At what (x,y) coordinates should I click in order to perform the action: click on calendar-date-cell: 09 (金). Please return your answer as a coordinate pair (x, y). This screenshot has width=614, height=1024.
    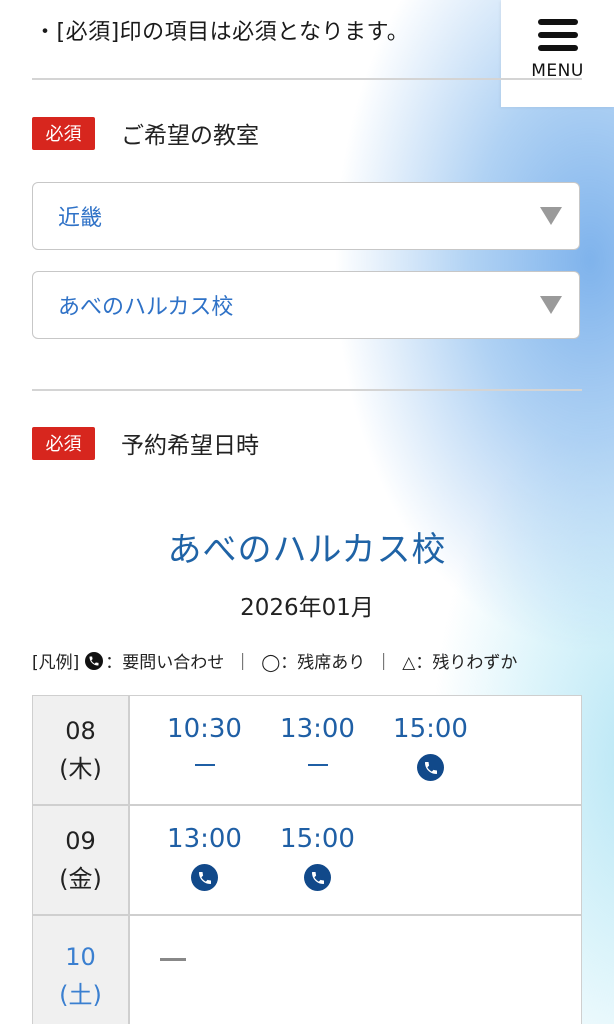
    Looking at the image, I should click on (81, 860).